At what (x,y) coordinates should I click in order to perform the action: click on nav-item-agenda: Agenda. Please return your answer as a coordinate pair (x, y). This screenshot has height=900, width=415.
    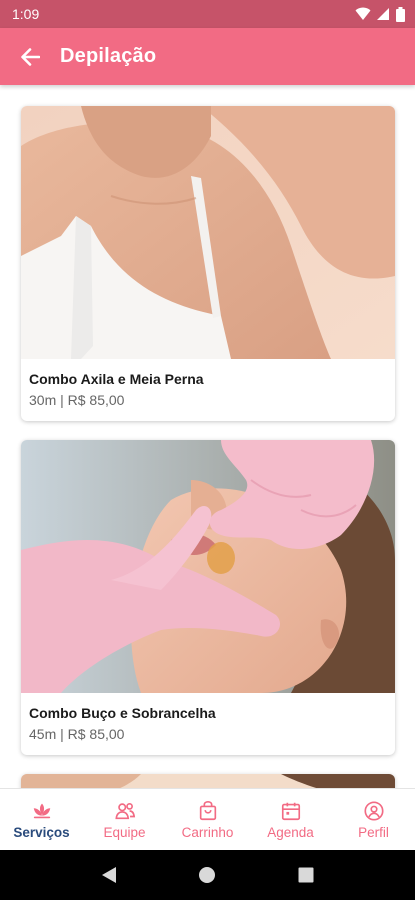
    Looking at the image, I should click on (290, 819).